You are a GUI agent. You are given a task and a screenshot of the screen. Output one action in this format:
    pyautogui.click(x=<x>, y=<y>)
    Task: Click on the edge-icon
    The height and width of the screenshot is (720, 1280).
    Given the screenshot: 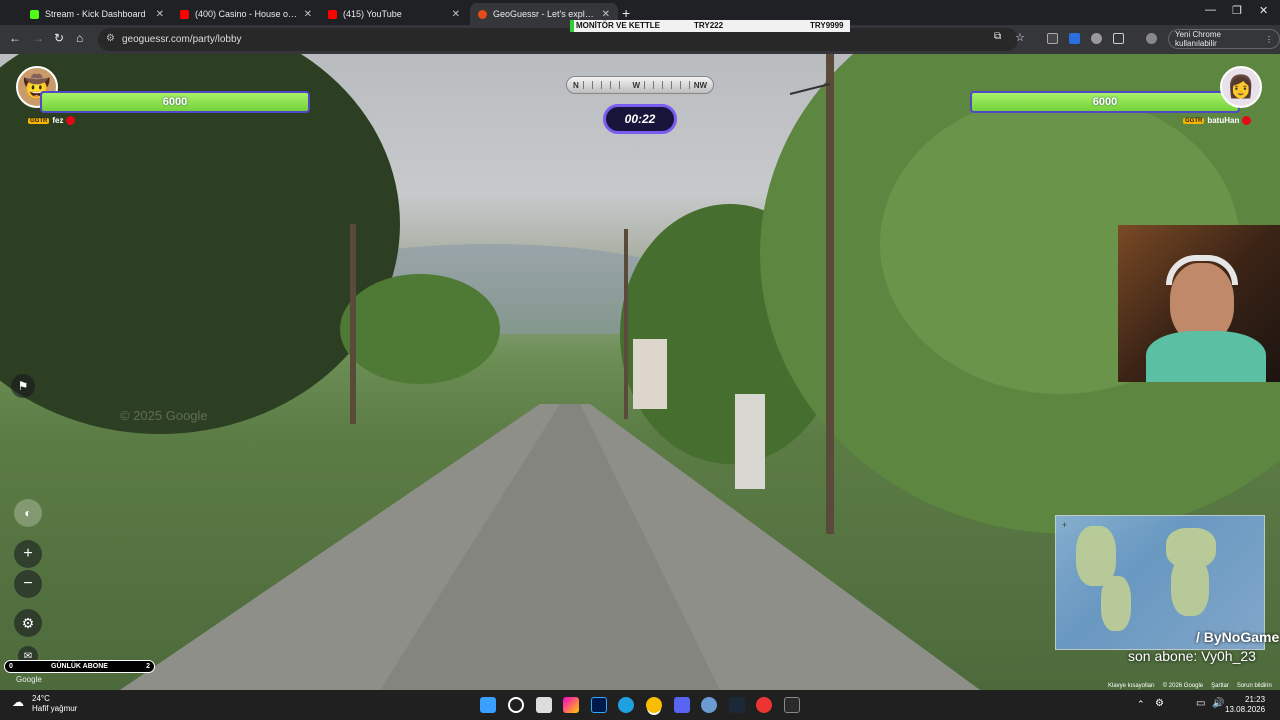 What is the action you would take?
    pyautogui.click(x=626, y=705)
    